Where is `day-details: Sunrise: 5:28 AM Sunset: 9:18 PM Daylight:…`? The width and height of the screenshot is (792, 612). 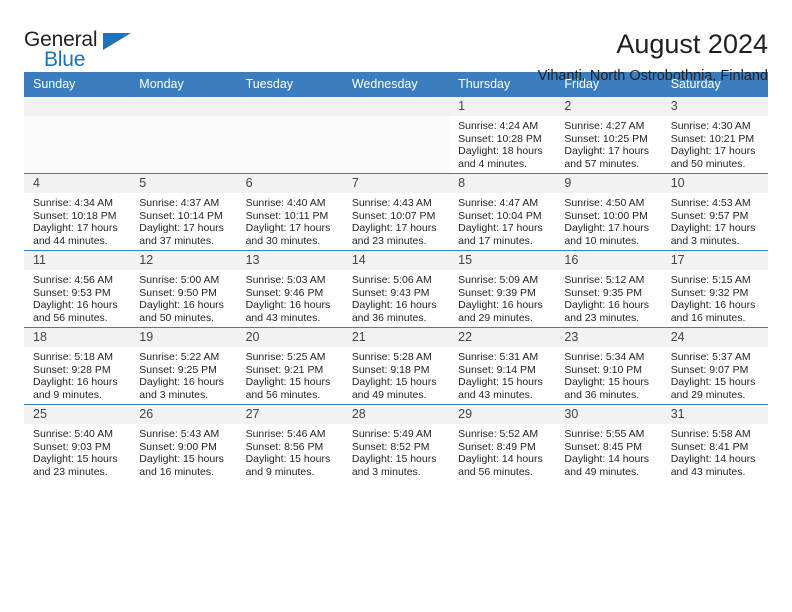
day-details: Sunrise: 5:28 AM Sunset: 9:18 PM Daylight:… is located at coordinates (396, 374).